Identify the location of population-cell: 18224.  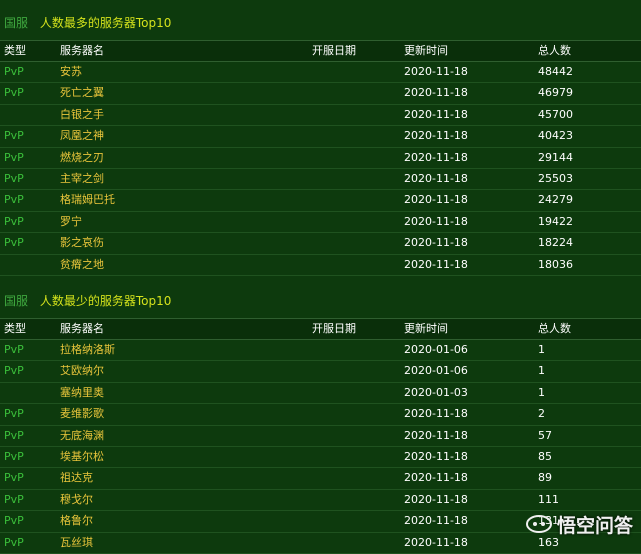
(555, 243).